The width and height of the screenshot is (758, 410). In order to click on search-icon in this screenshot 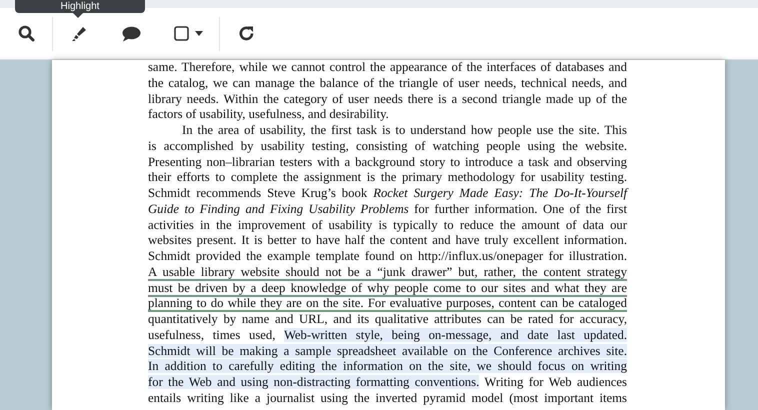, I will do `click(26, 33)`.